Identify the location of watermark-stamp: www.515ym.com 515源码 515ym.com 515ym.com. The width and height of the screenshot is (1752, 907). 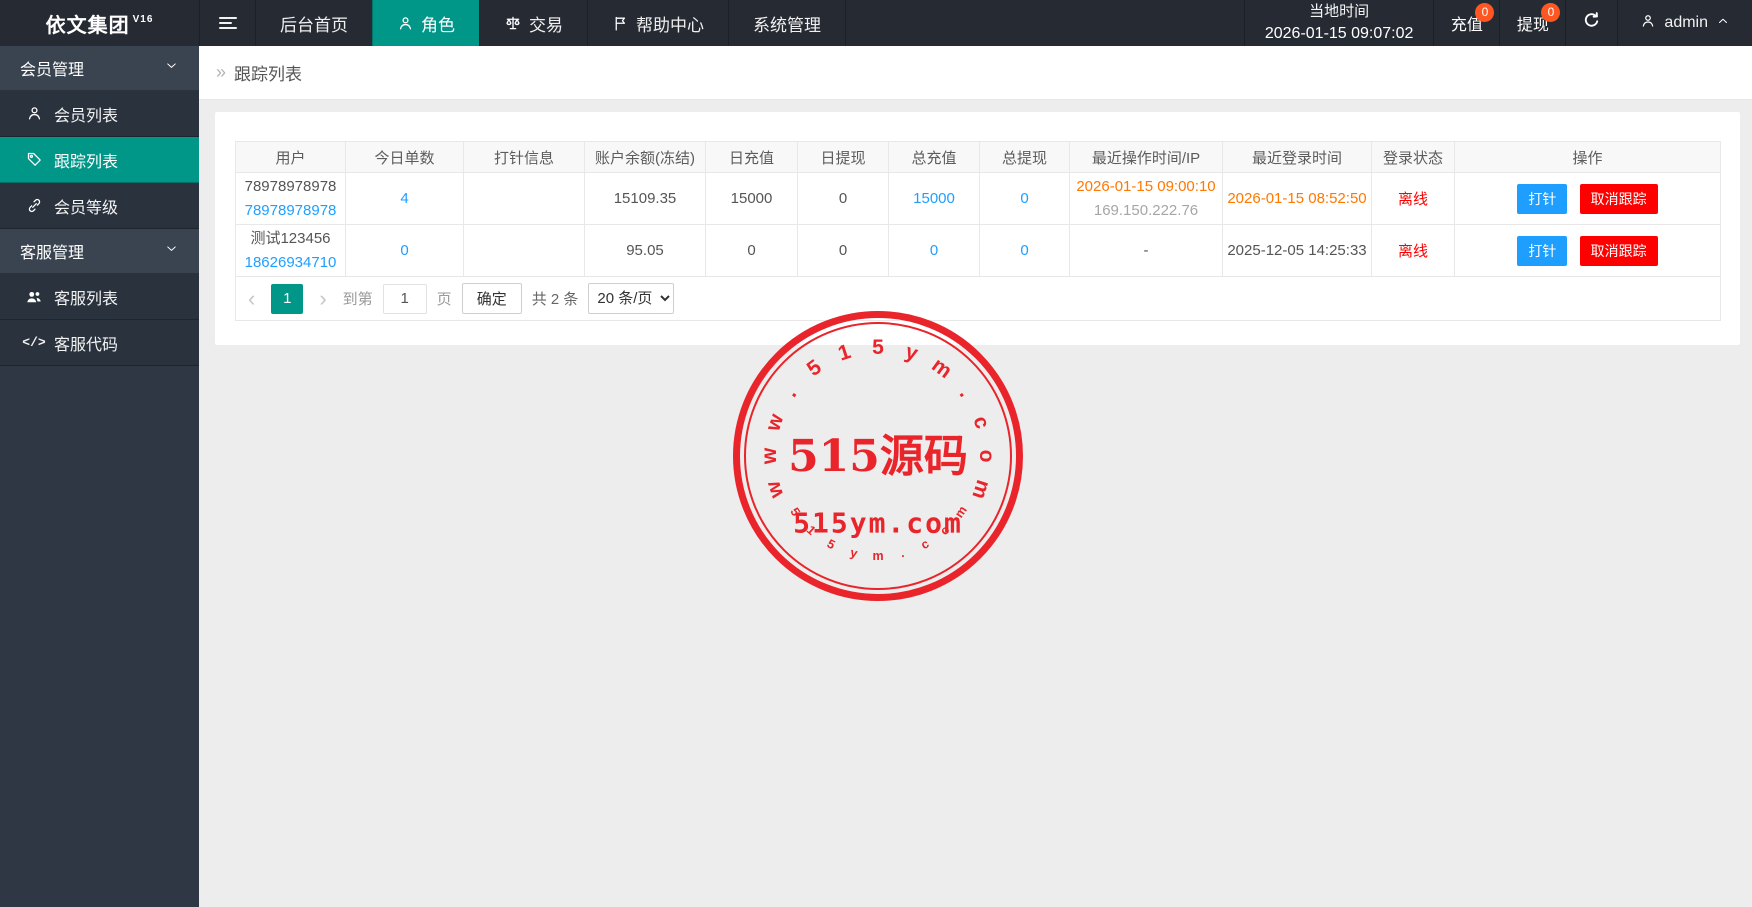
(878, 456).